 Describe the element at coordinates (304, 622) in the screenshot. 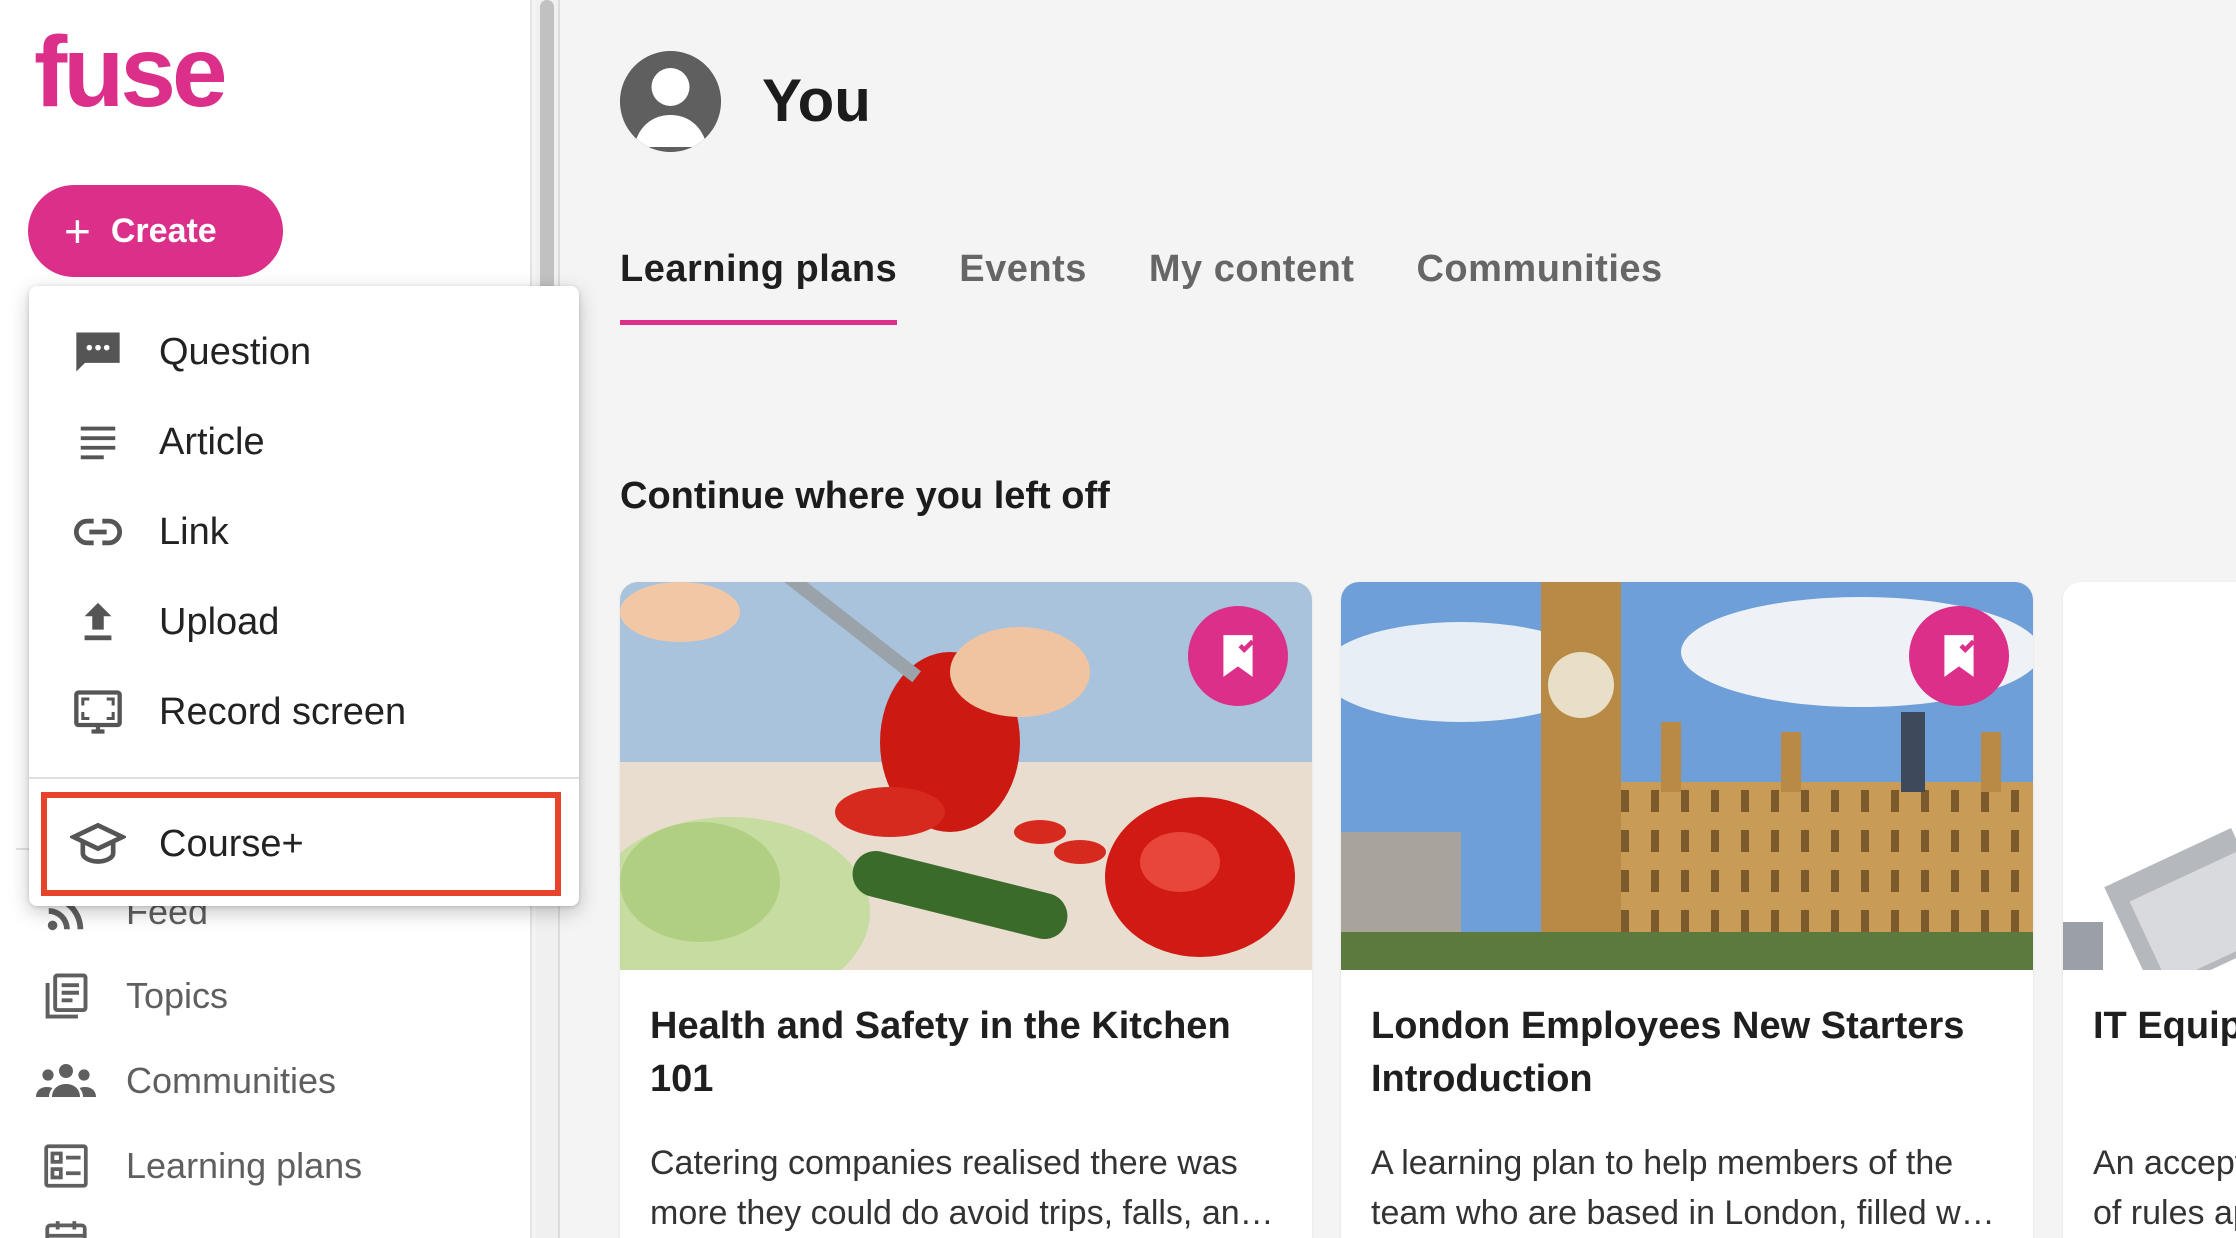

I see `create-menu-item-upload: Upload` at that location.